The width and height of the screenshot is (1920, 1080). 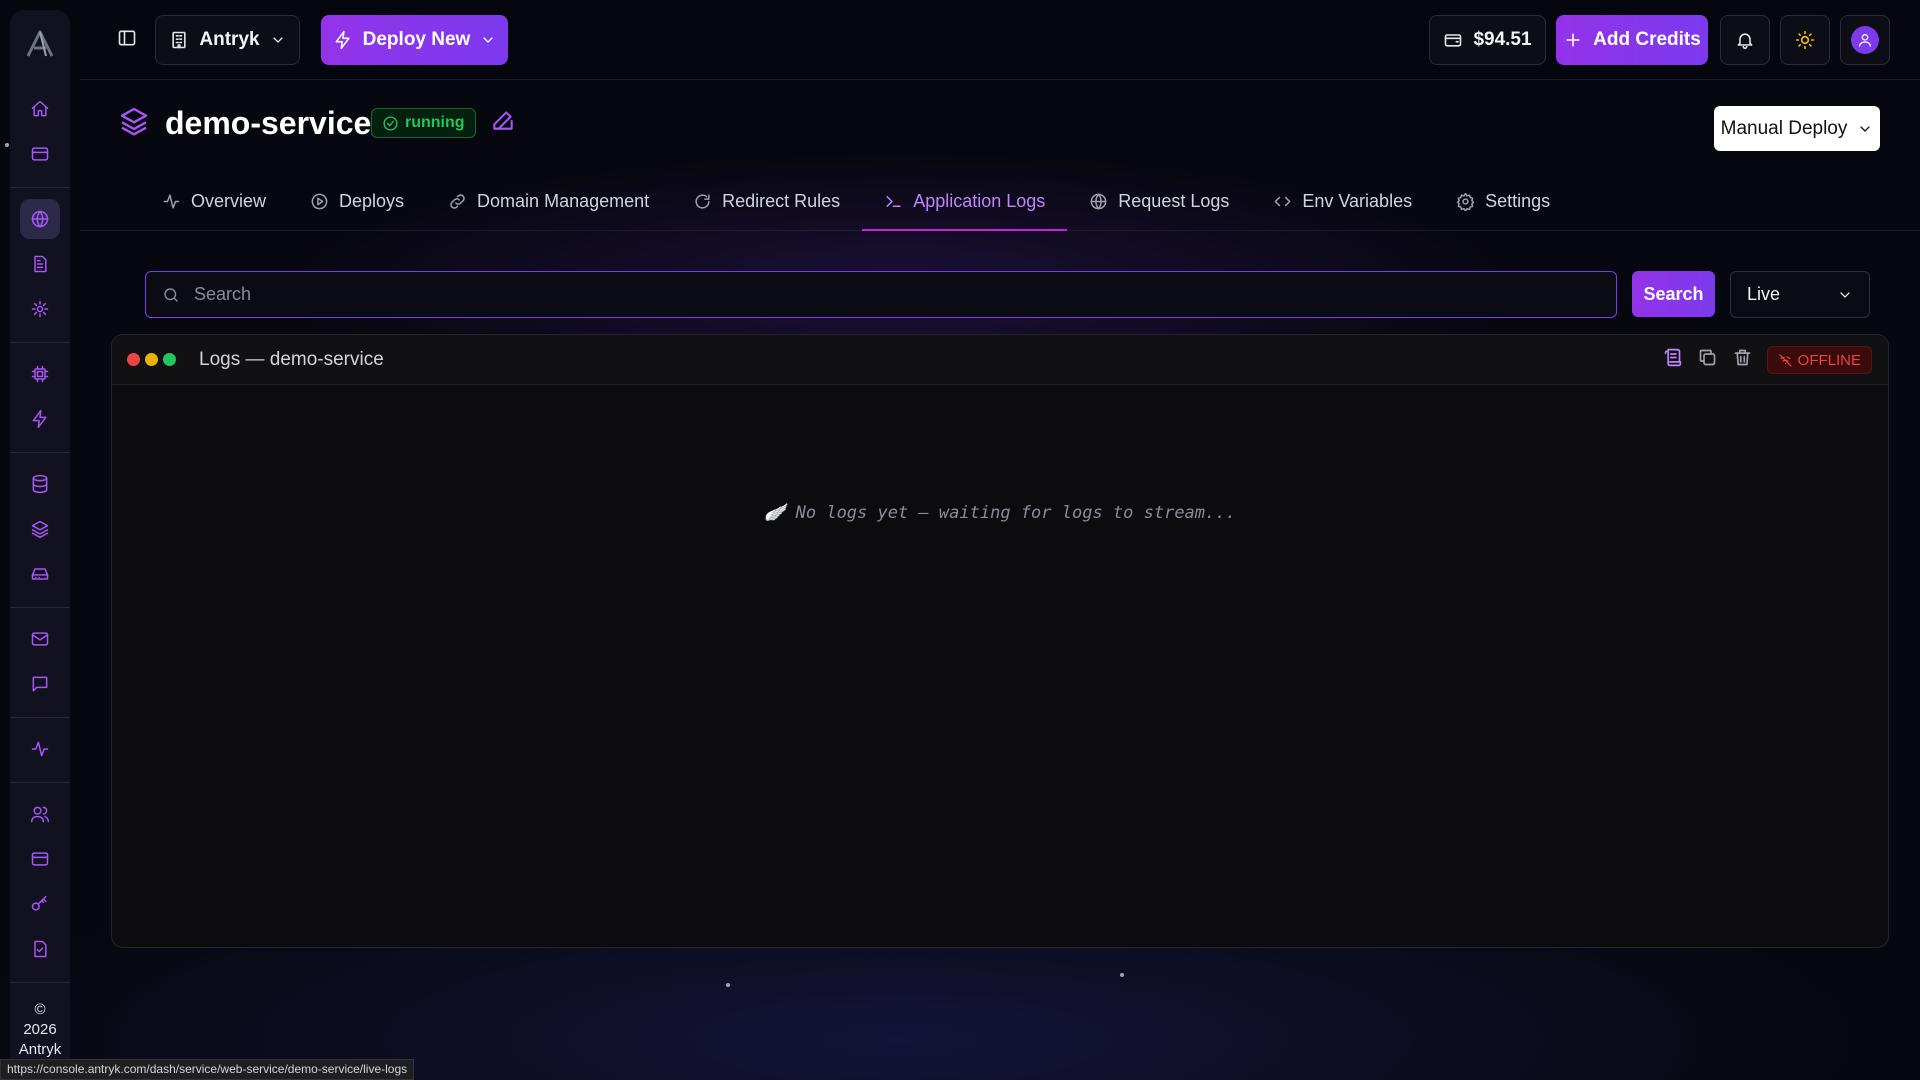 I want to click on wifi-off-icon, so click(x=1785, y=360).